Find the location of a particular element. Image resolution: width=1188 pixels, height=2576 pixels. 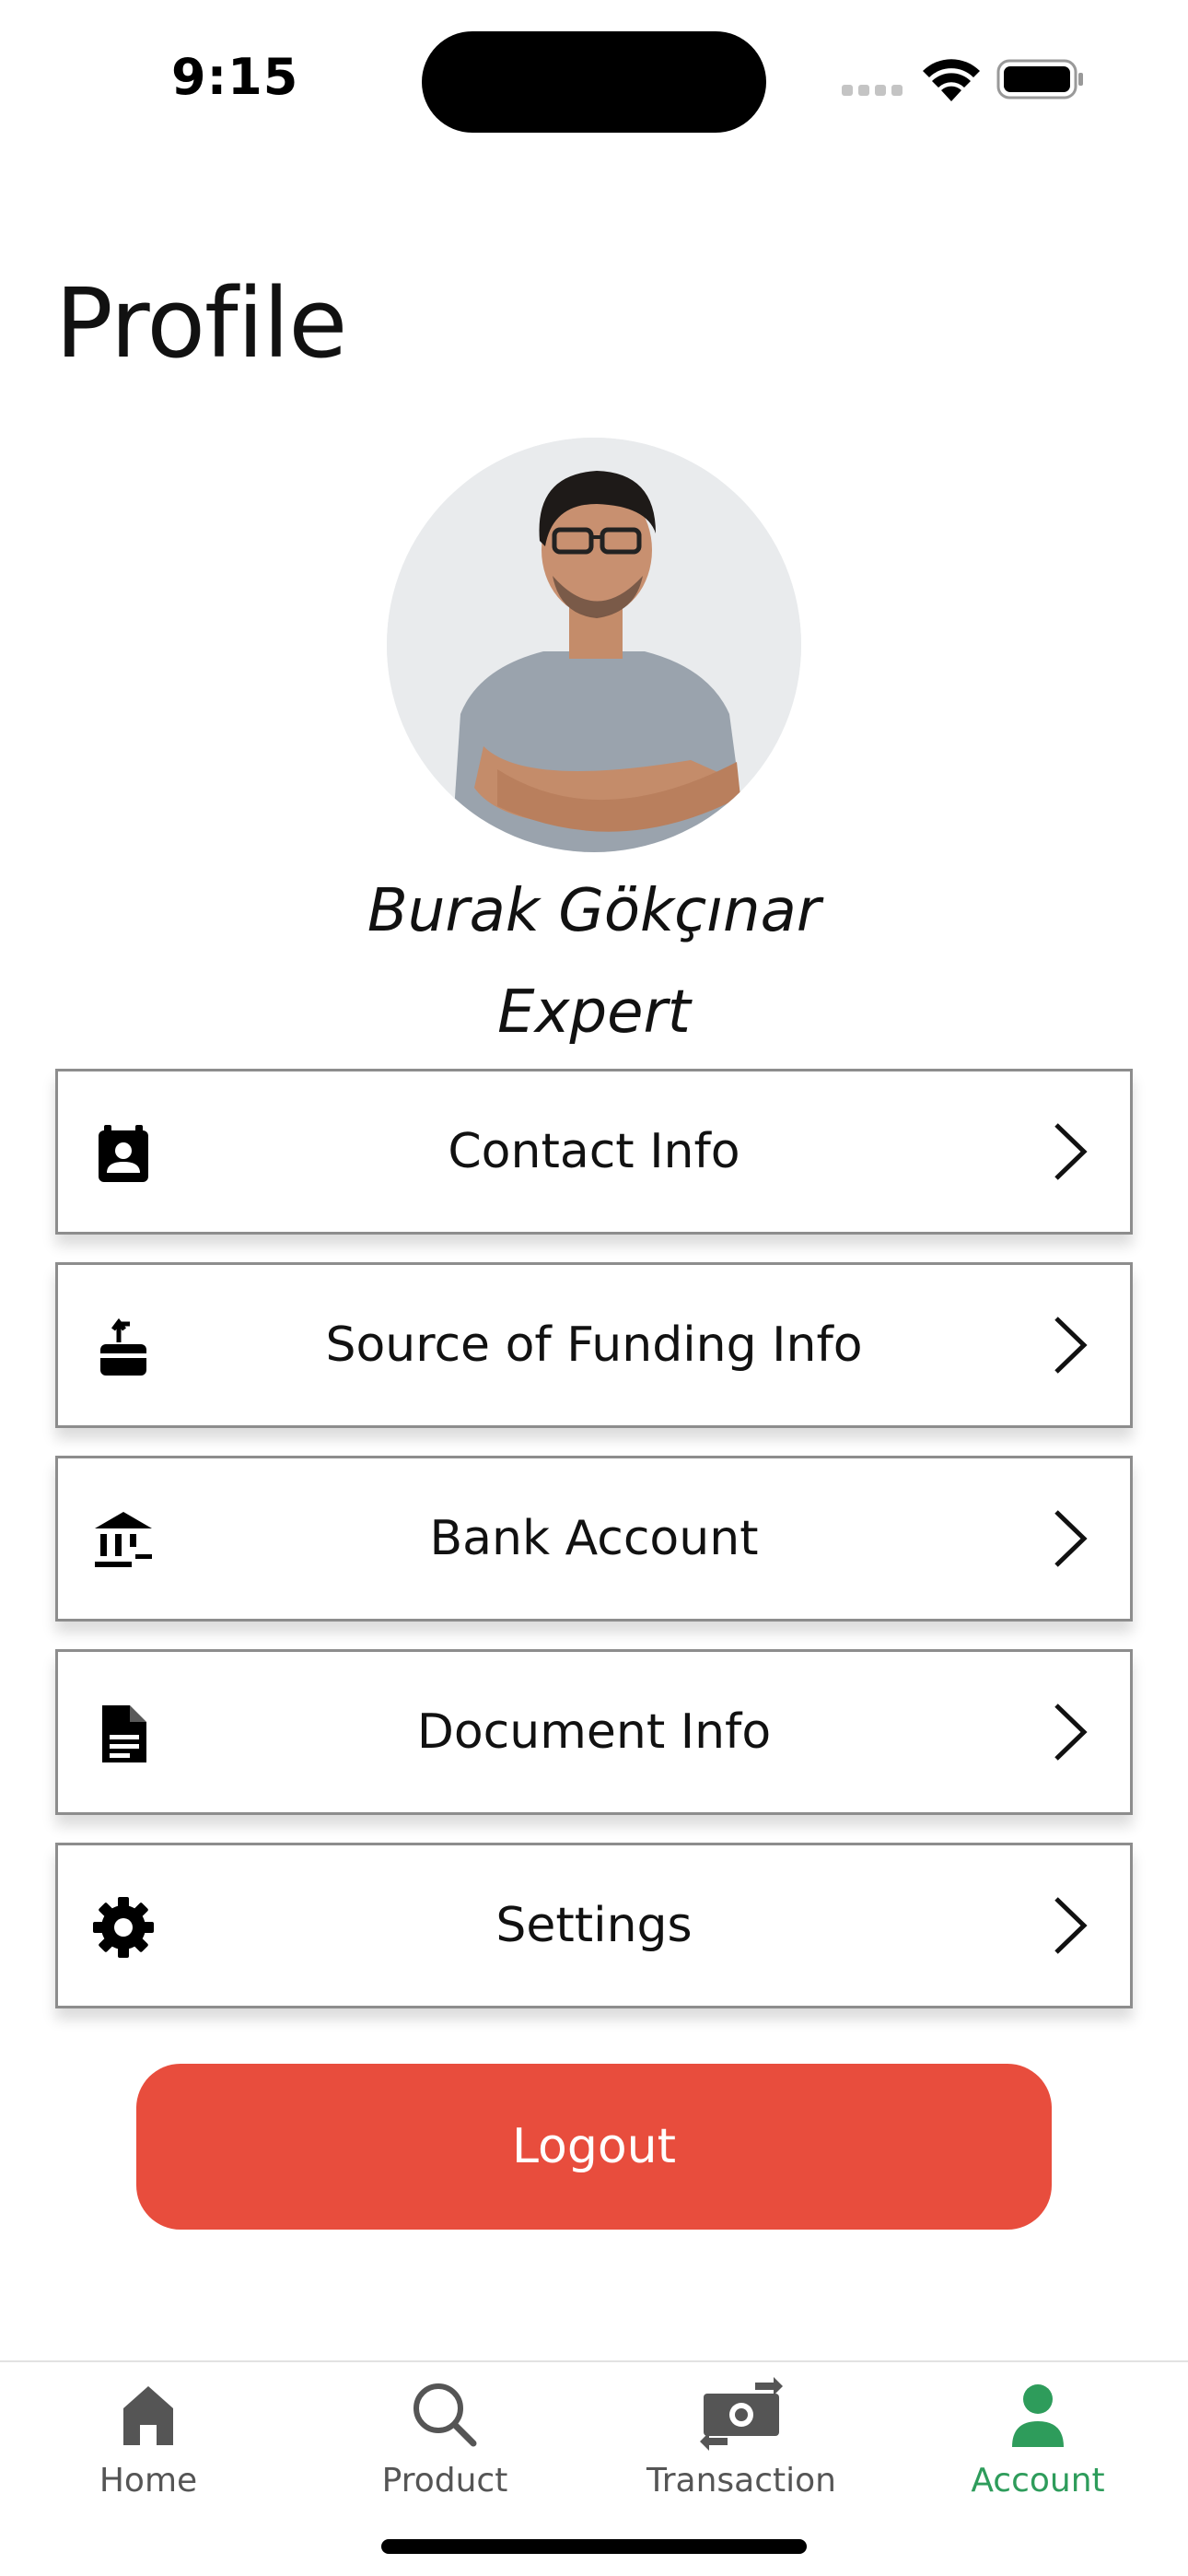

cellular-signal-icon is located at coordinates (874, 90).